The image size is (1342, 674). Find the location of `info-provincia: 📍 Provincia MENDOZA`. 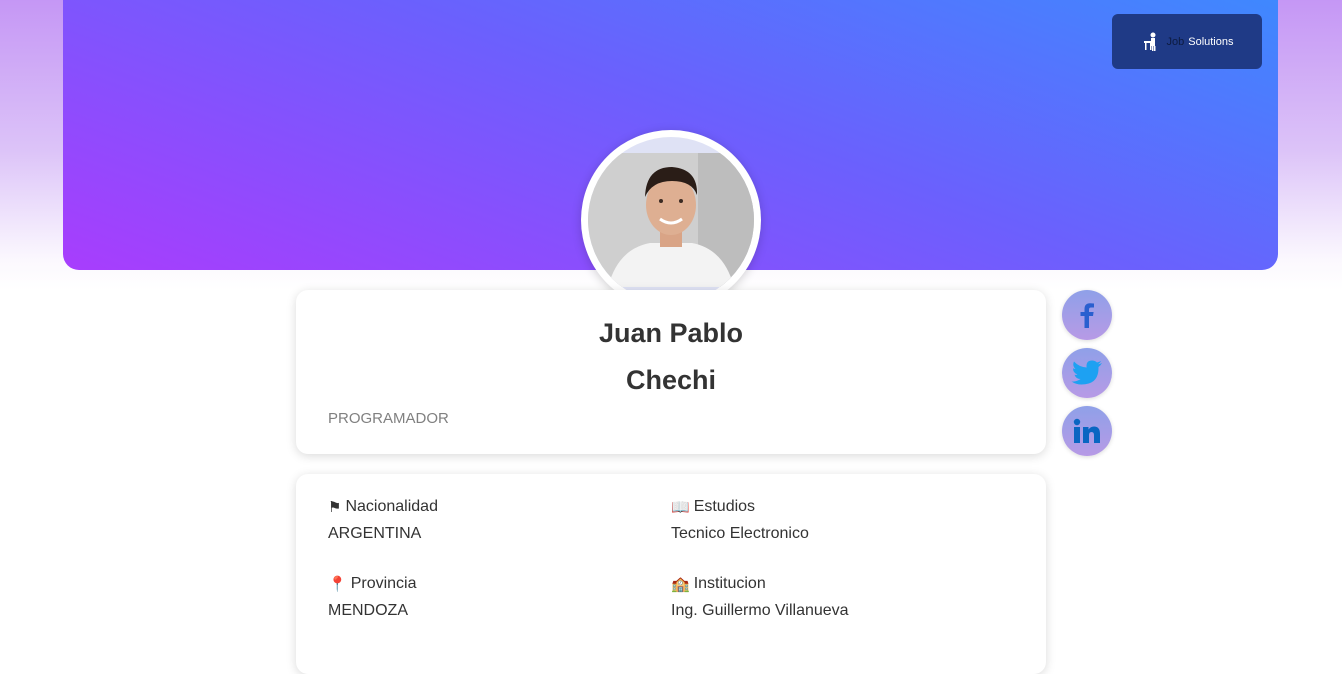

info-provincia: 📍 Provincia MENDOZA is located at coordinates (488, 597).